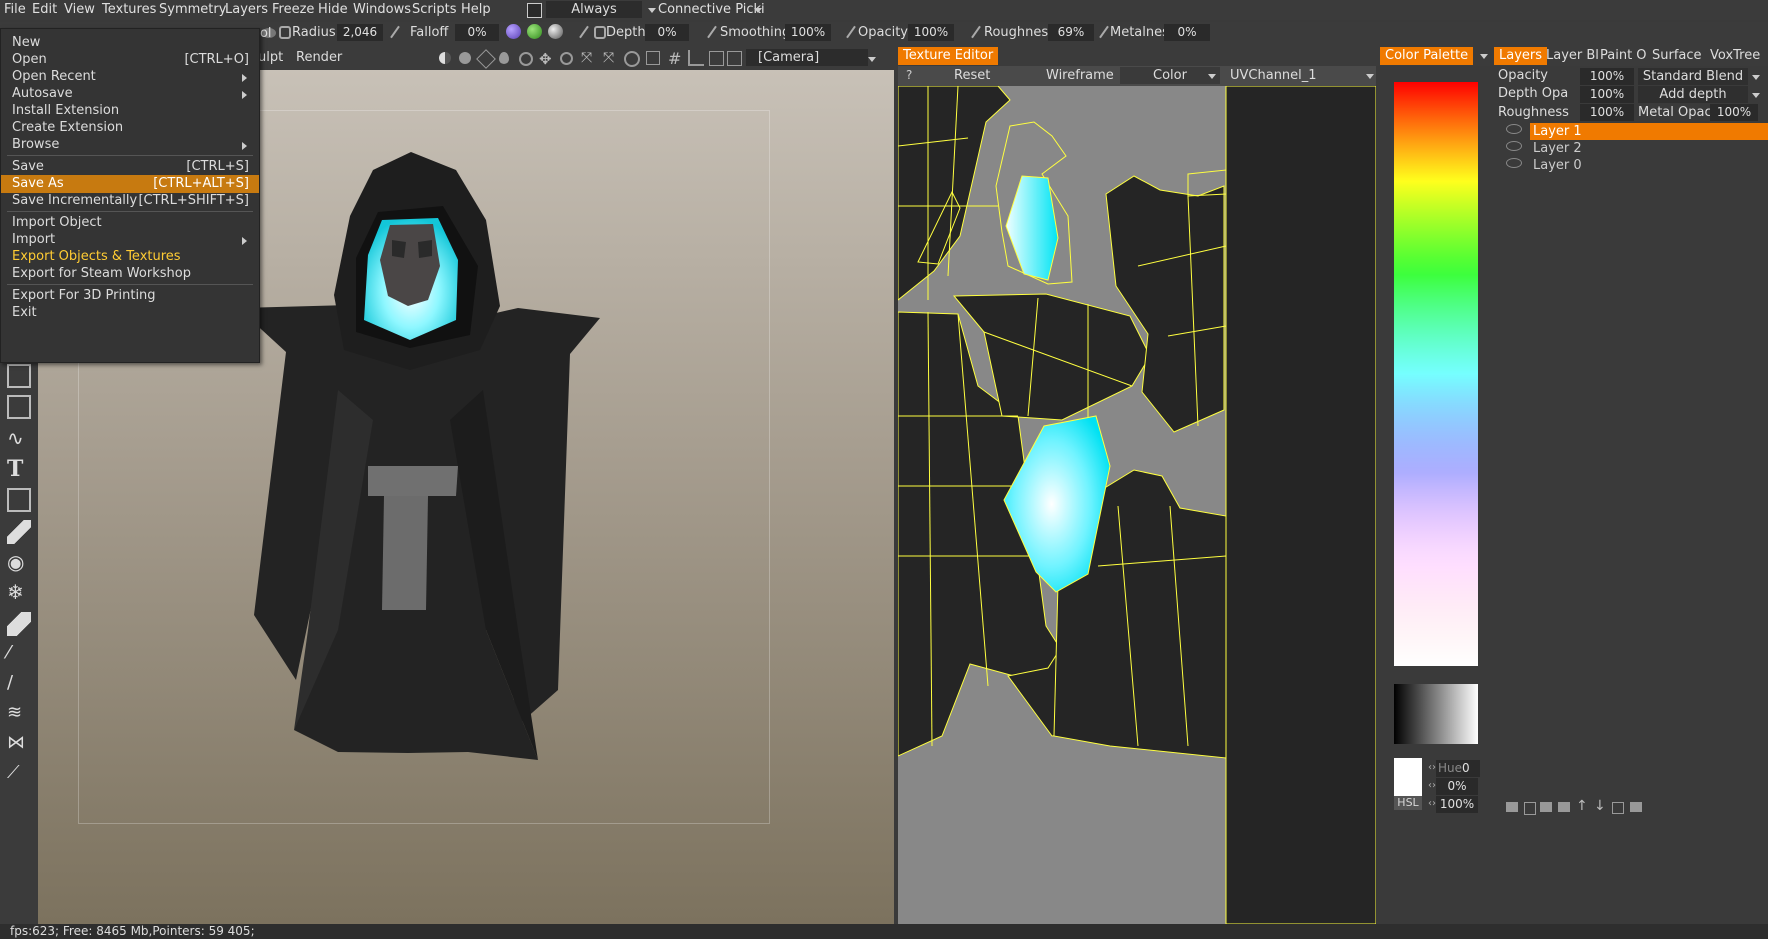  What do you see at coordinates (360, 32) in the screenshot?
I see `radius-field: 2,046` at bounding box center [360, 32].